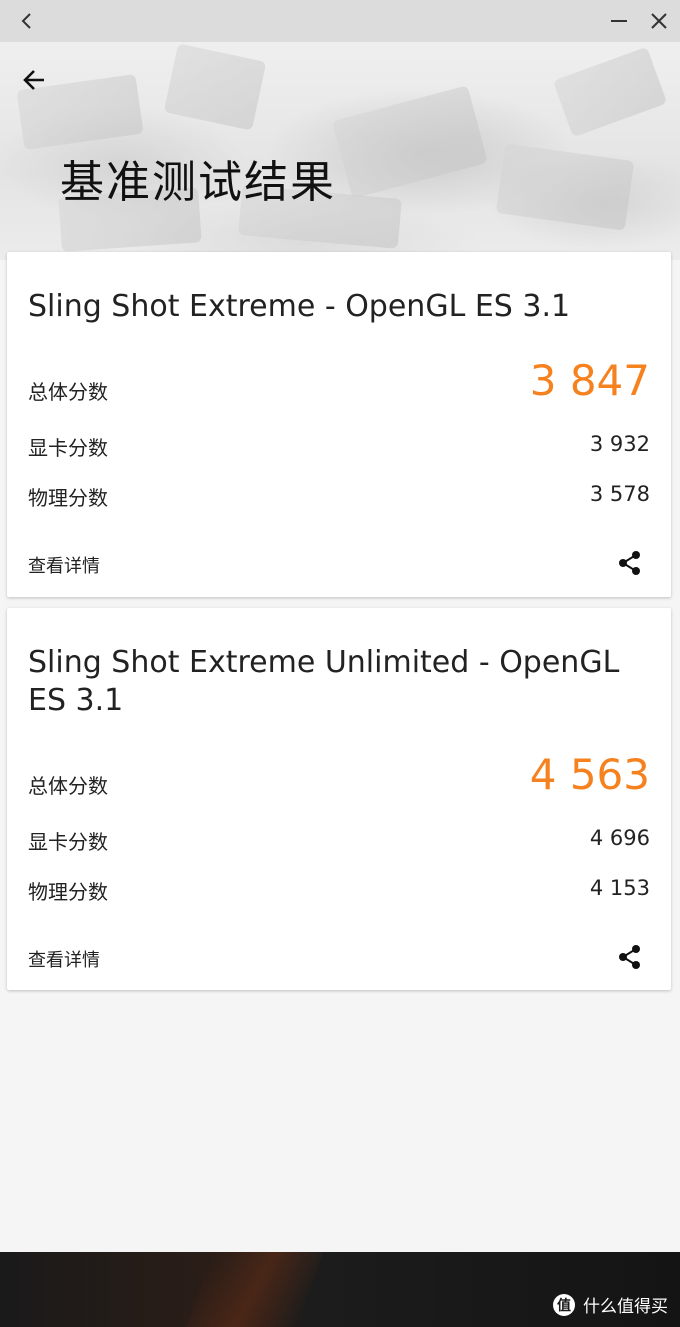  I want to click on physics-score-value: 3 578, so click(619, 494).